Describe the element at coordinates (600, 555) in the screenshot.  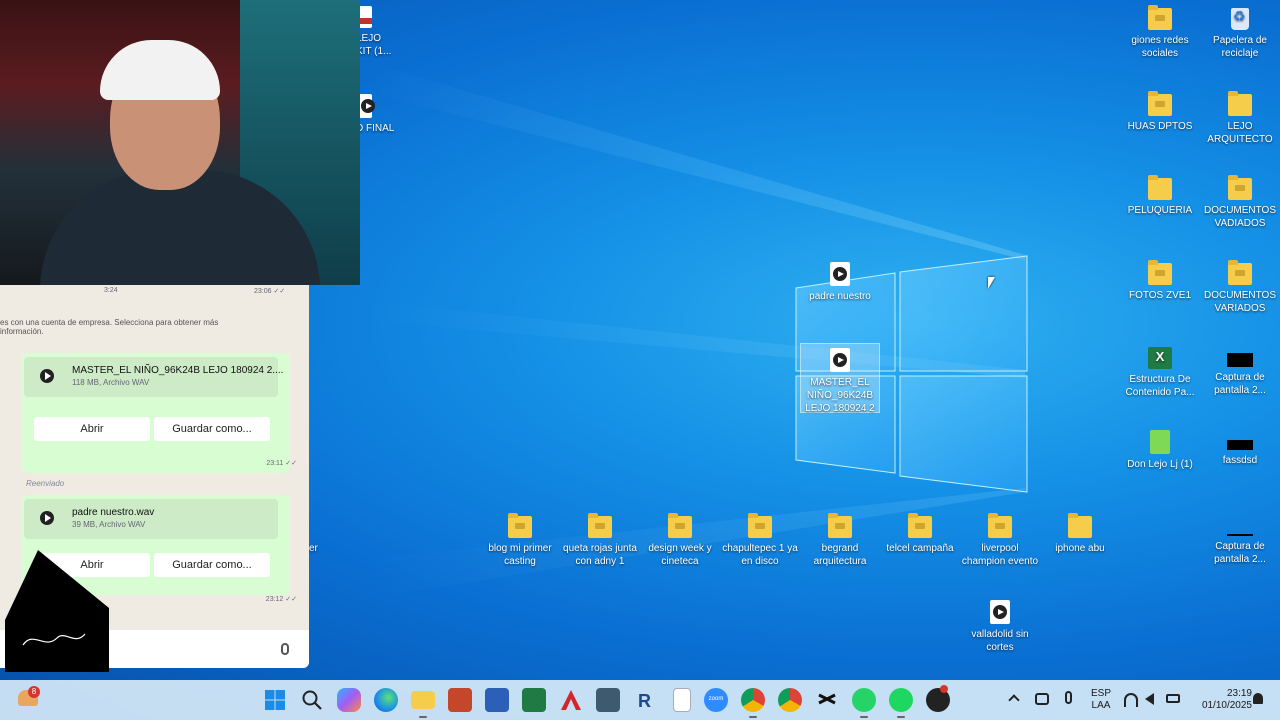
I see `desktop-icon-label: queta rojas junta con adny 1` at that location.